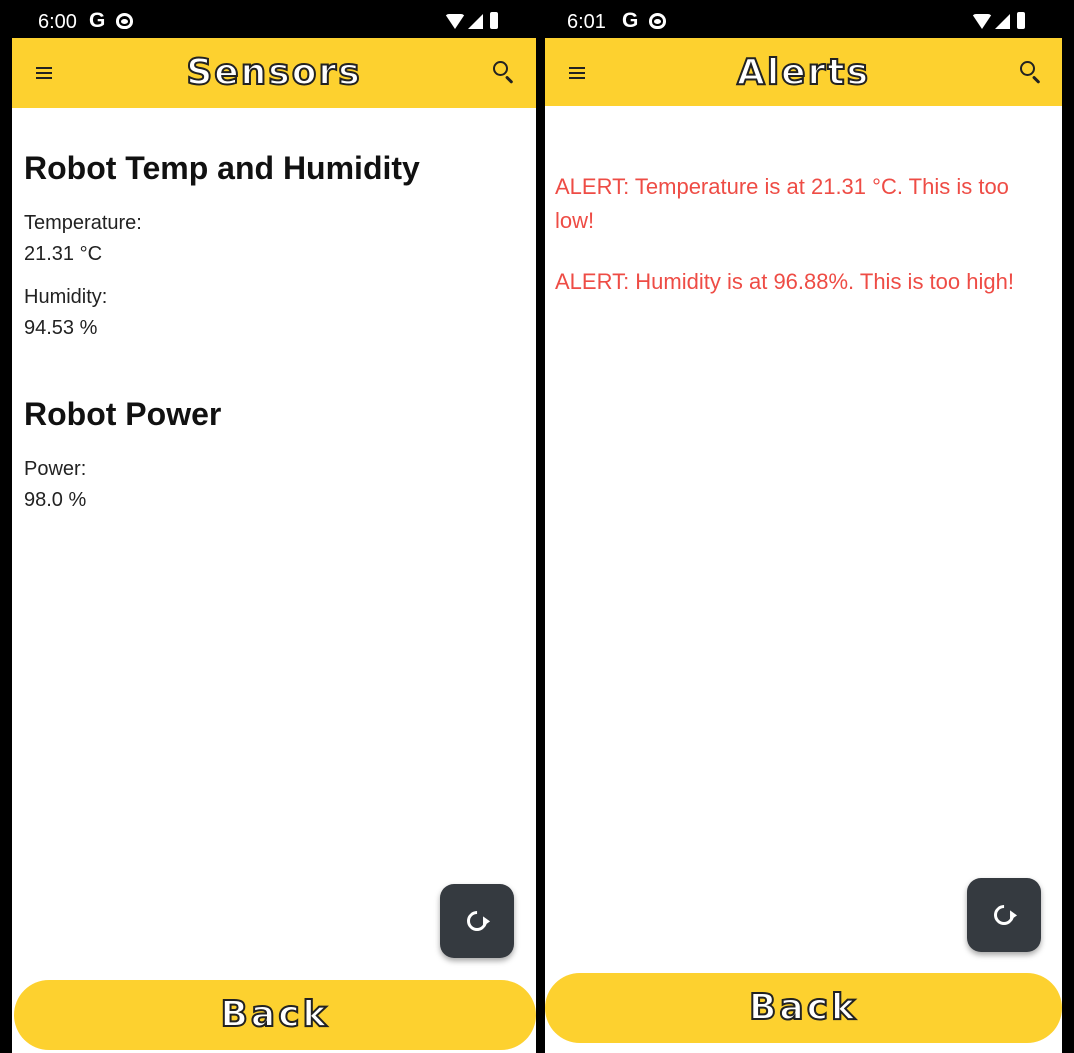 The image size is (1074, 1053). I want to click on status-bar: 6:01 G, so click(803, 19).